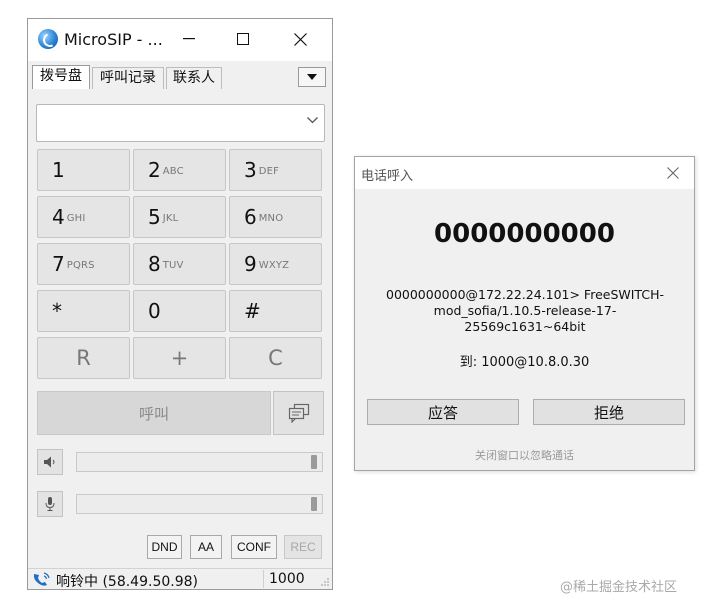  What do you see at coordinates (76, 218) in the screenshot?
I see `key-letters: GHI` at bounding box center [76, 218].